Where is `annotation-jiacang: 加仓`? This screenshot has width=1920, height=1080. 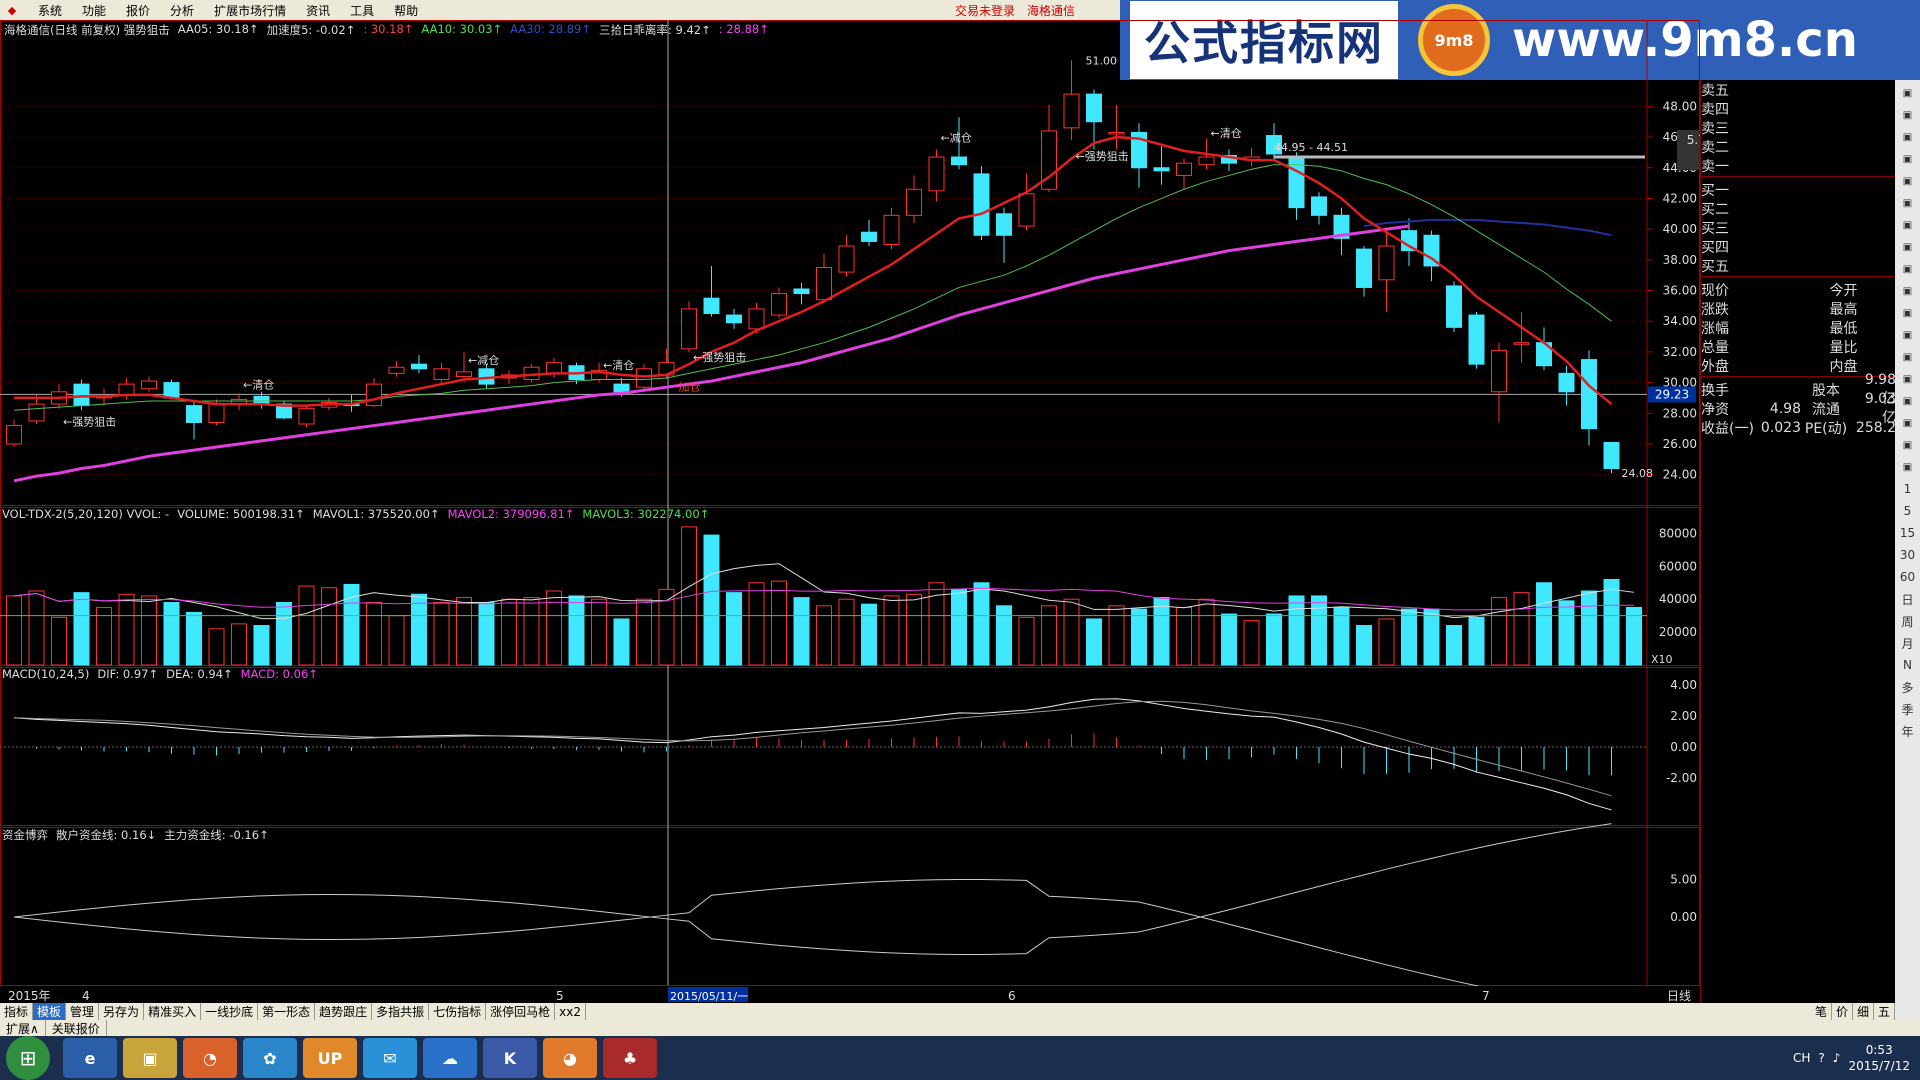
annotation-jiacang: 加仓 is located at coordinates (690, 386).